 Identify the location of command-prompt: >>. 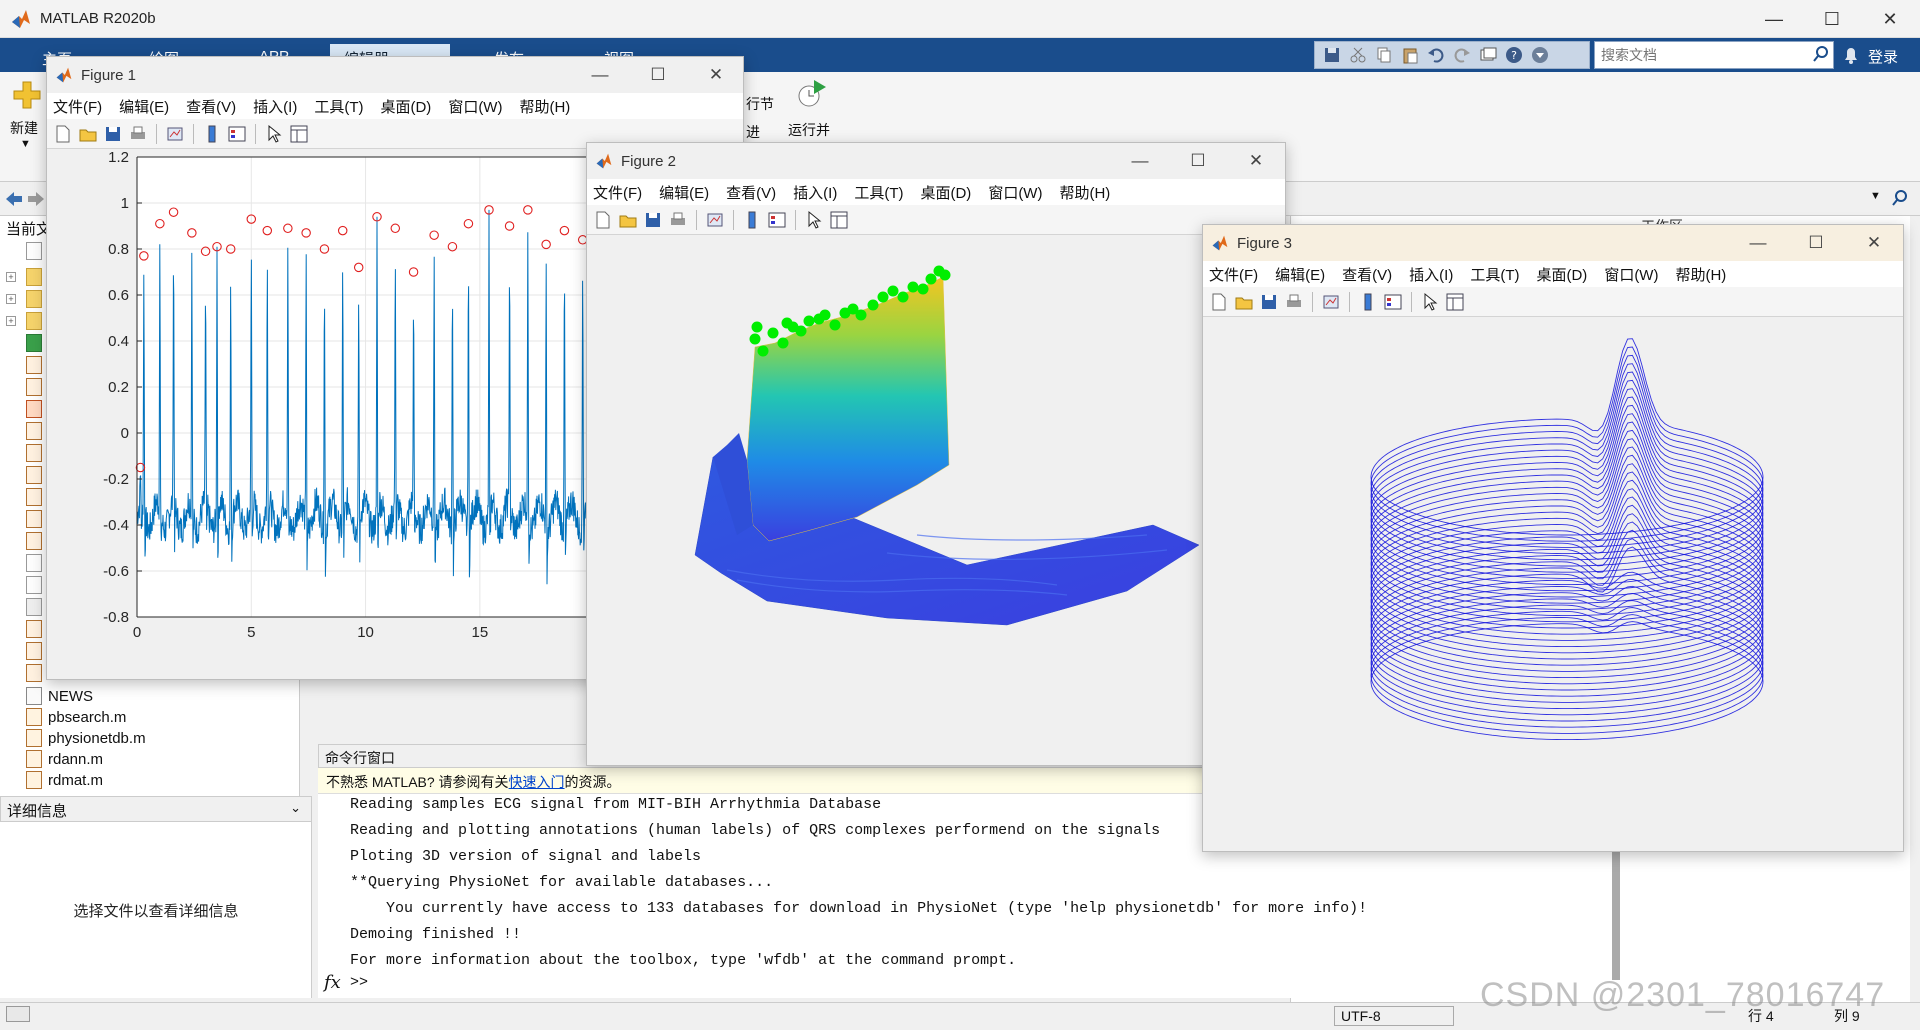
(359, 982).